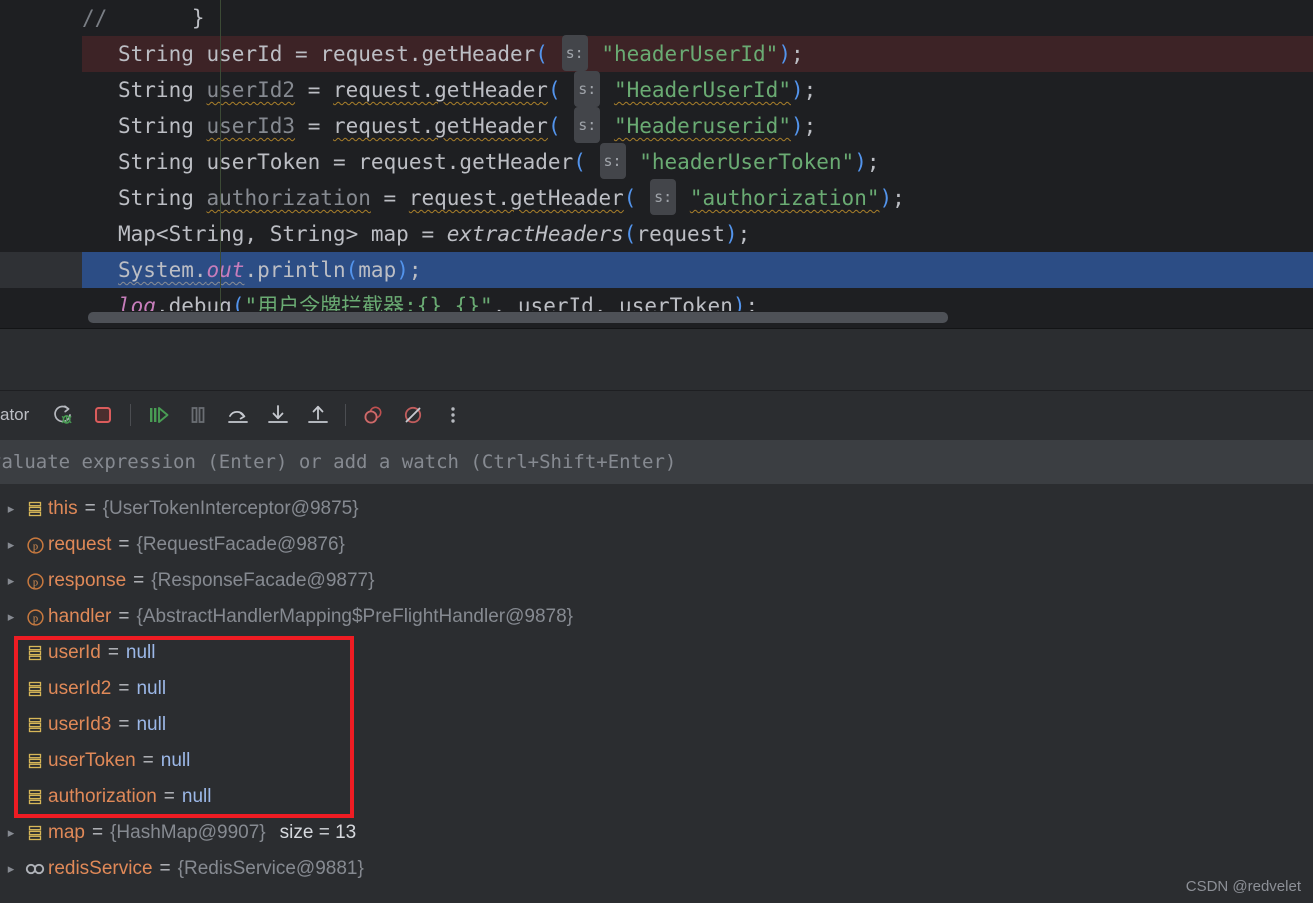 The width and height of the screenshot is (1313, 903). I want to click on variable-row: ▸ p response = {ResponseFacade@9877}, so click(656, 581).